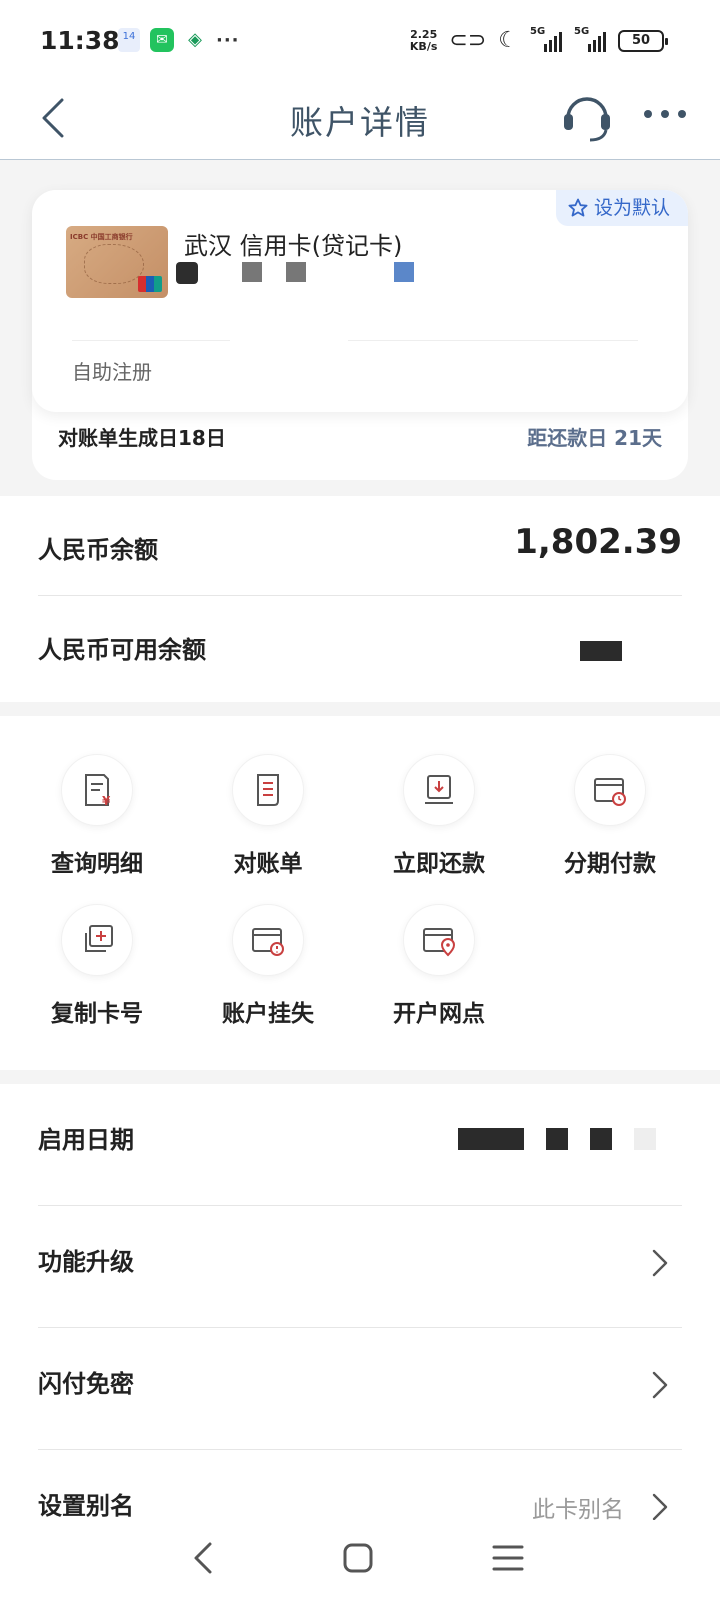 The width and height of the screenshot is (720, 1600). I want to click on card-image: ICBC 中国工商银行, so click(117, 262).